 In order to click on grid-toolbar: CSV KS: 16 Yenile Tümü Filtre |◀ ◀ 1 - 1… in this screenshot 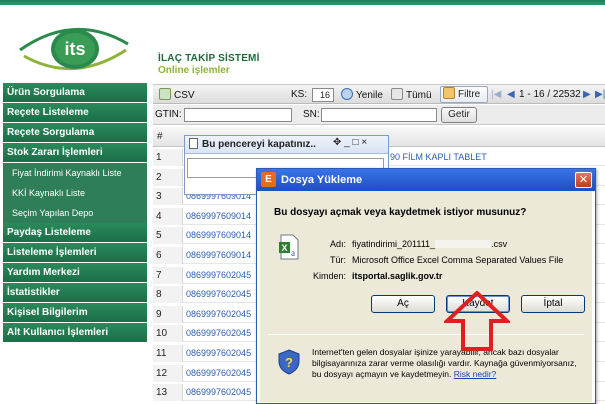, I will do `click(379, 94)`.